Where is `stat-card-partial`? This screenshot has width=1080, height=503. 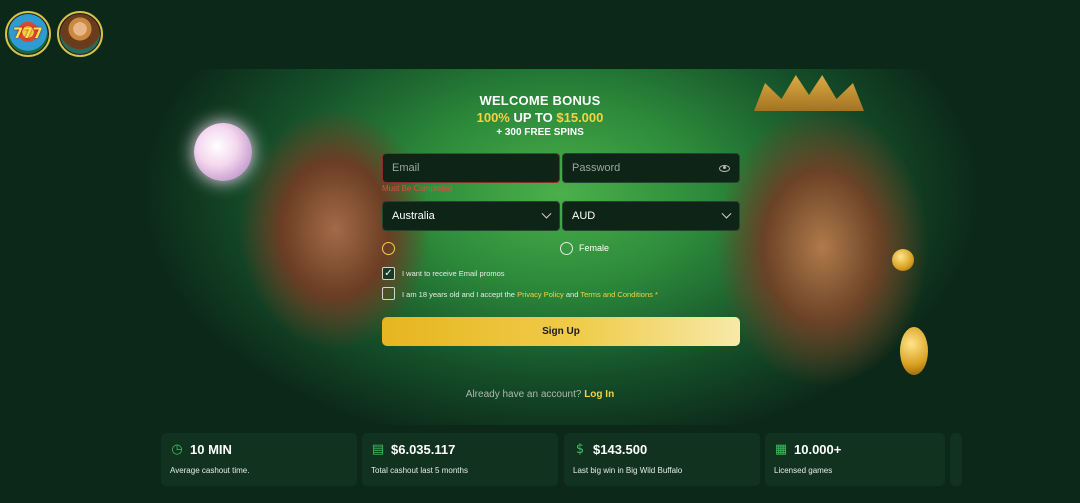 stat-card-partial is located at coordinates (956, 459).